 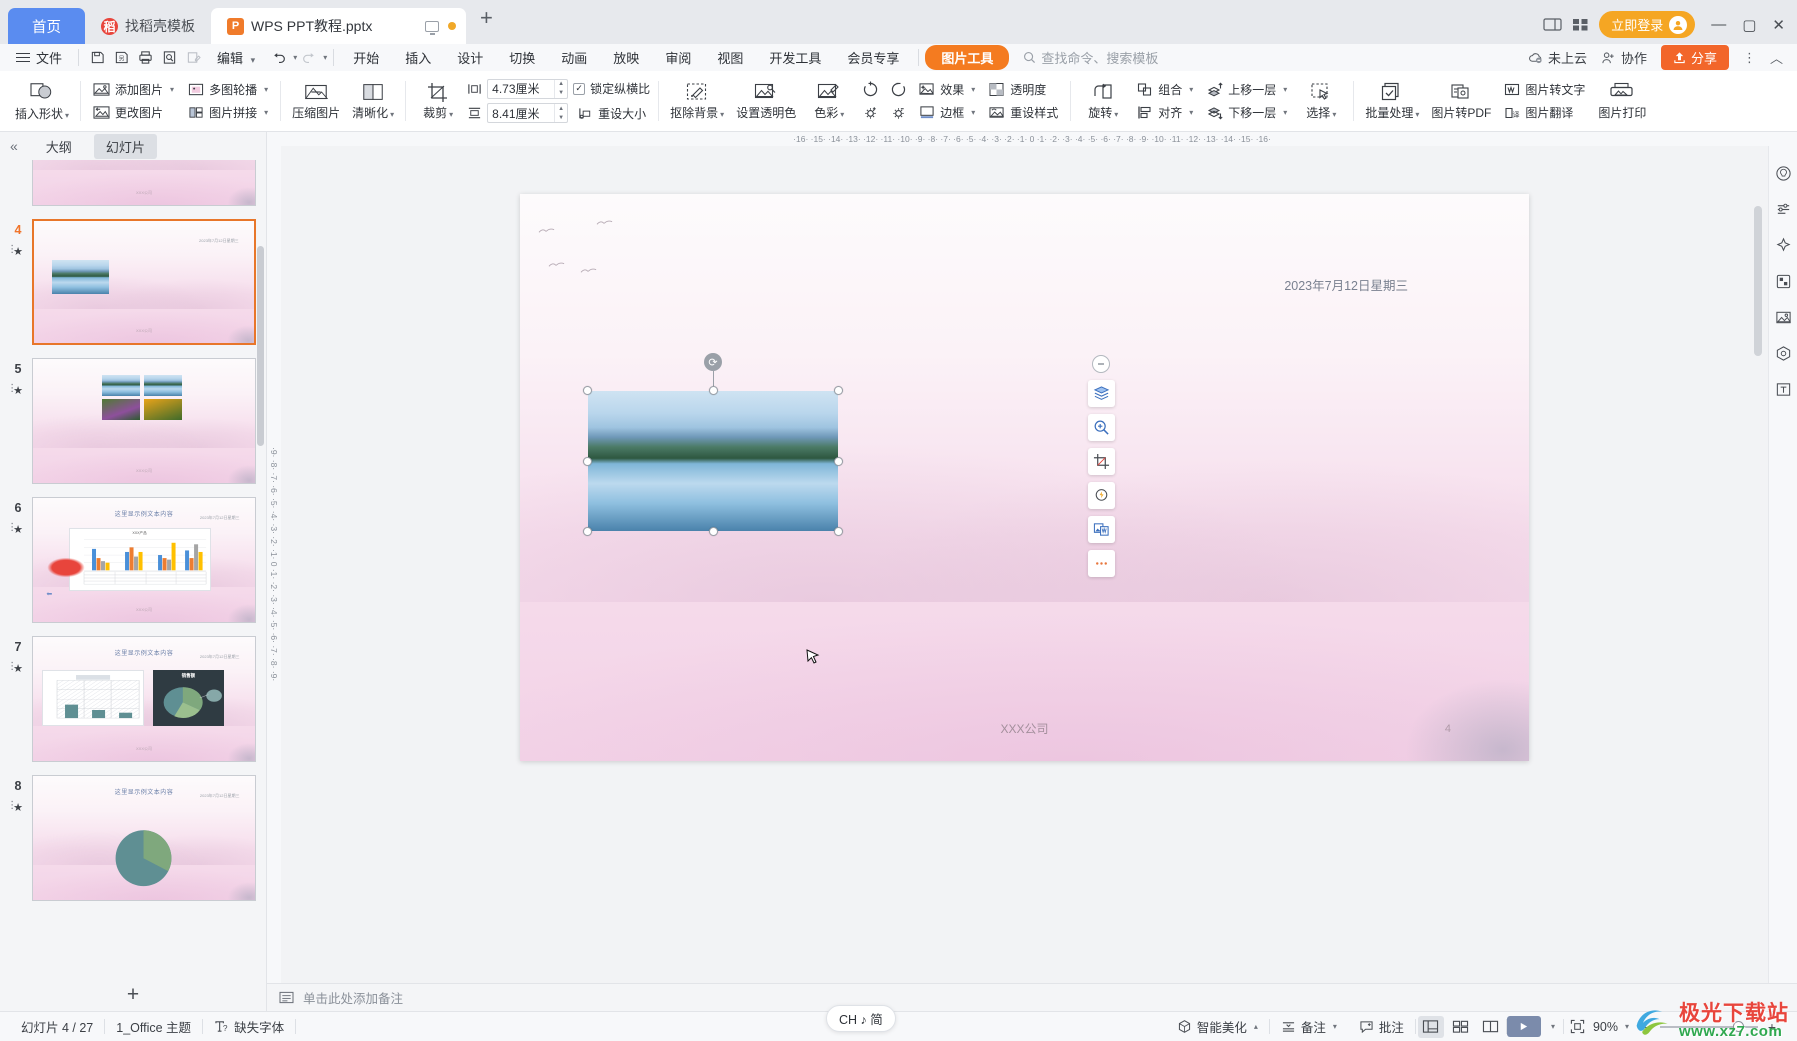 What do you see at coordinates (1247, 89) in the screenshot?
I see `bring-forward-button: 上移一层 ▾` at bounding box center [1247, 89].